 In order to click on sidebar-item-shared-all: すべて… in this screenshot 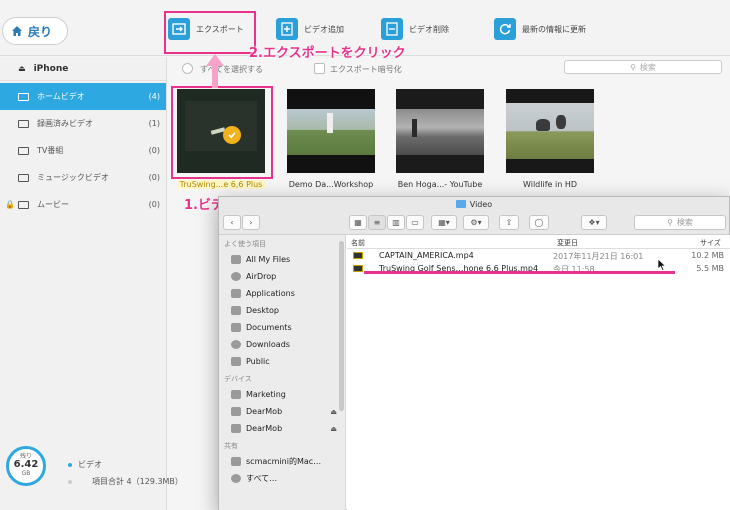, I will do `click(282, 478)`.